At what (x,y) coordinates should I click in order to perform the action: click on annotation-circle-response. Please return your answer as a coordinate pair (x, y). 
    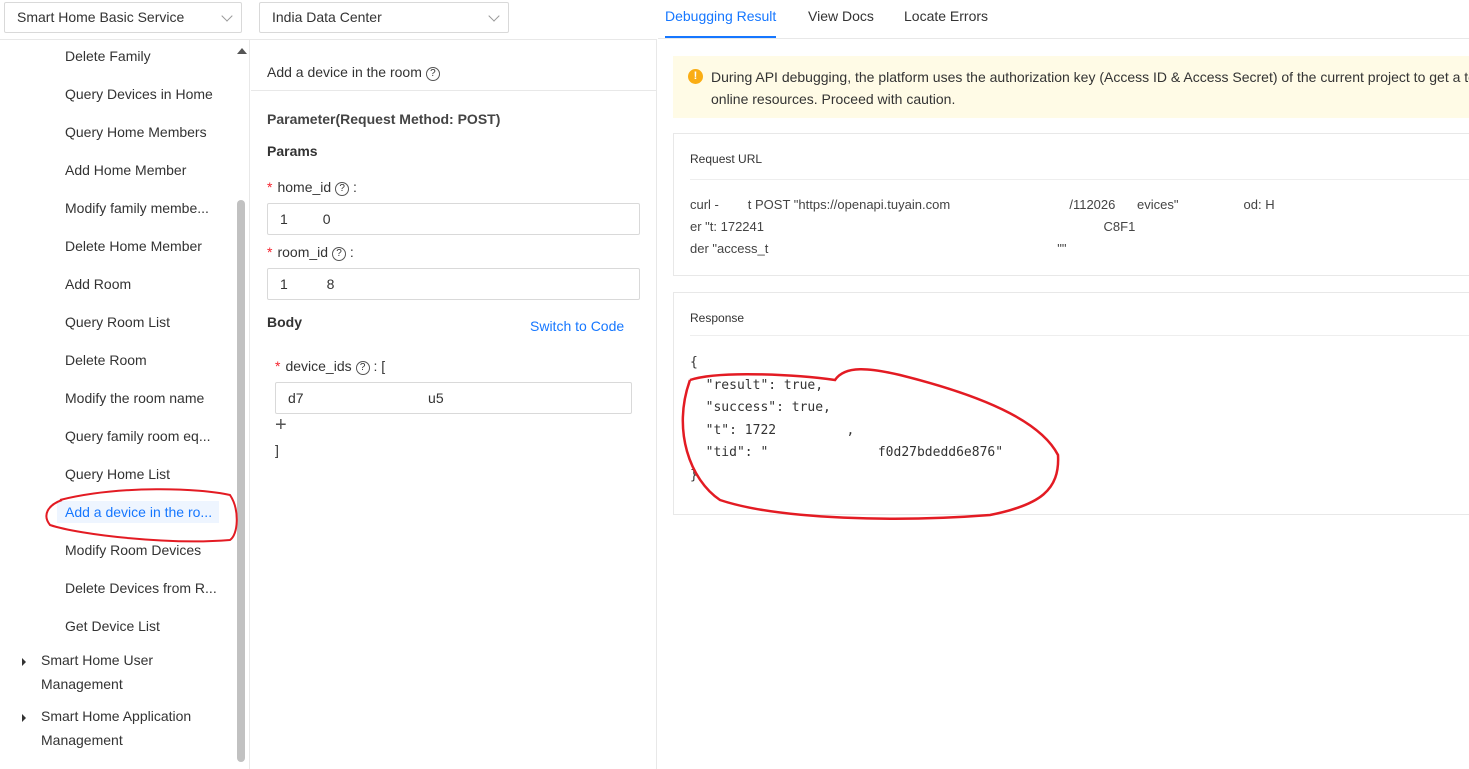
    Looking at the image, I should click on (870, 444).